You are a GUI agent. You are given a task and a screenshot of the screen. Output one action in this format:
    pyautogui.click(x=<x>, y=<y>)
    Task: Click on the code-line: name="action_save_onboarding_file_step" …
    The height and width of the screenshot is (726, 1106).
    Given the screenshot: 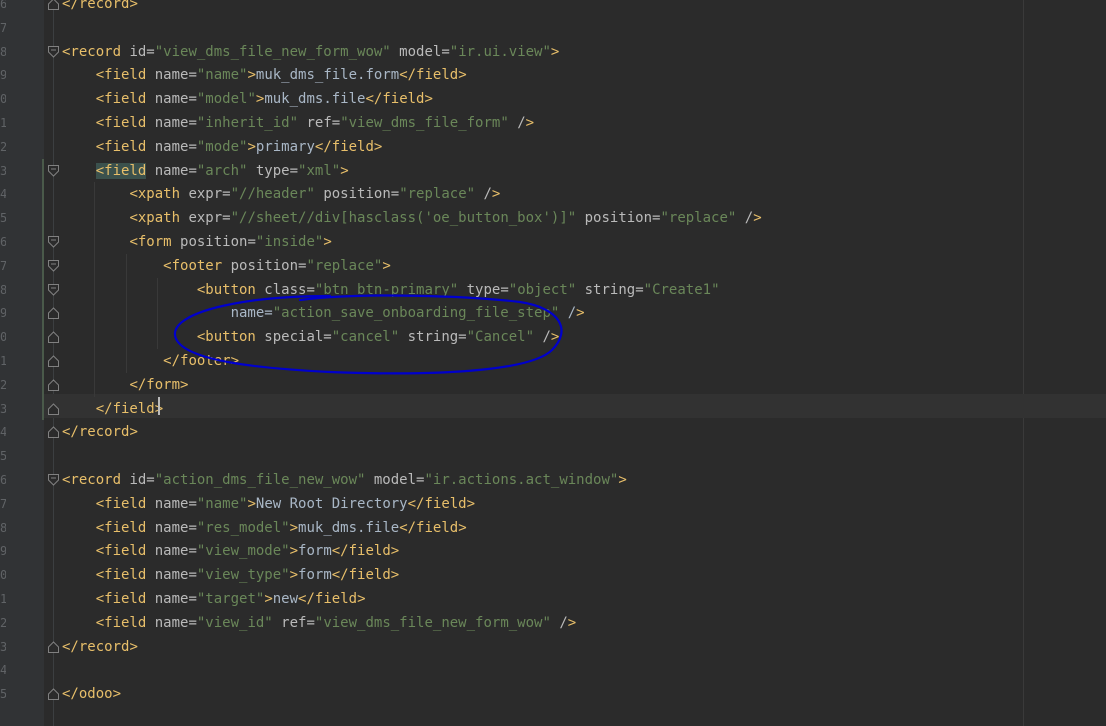 What is the action you would take?
    pyautogui.click(x=323, y=313)
    